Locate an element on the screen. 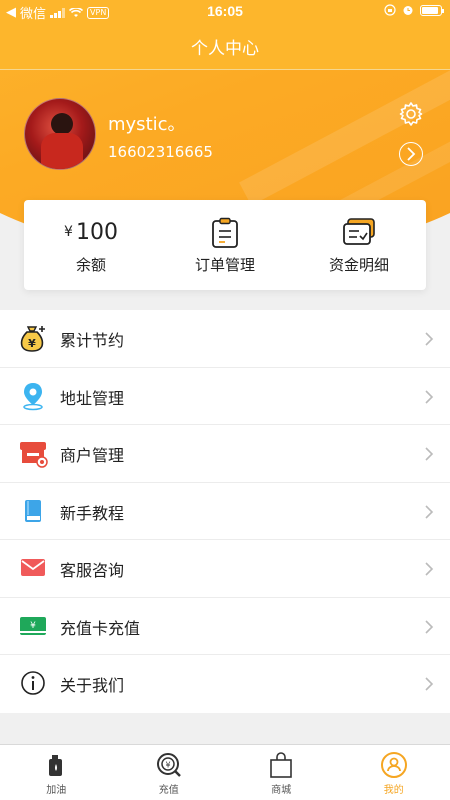 The width and height of the screenshot is (450, 800). fuel-icon is located at coordinates (56, 765).